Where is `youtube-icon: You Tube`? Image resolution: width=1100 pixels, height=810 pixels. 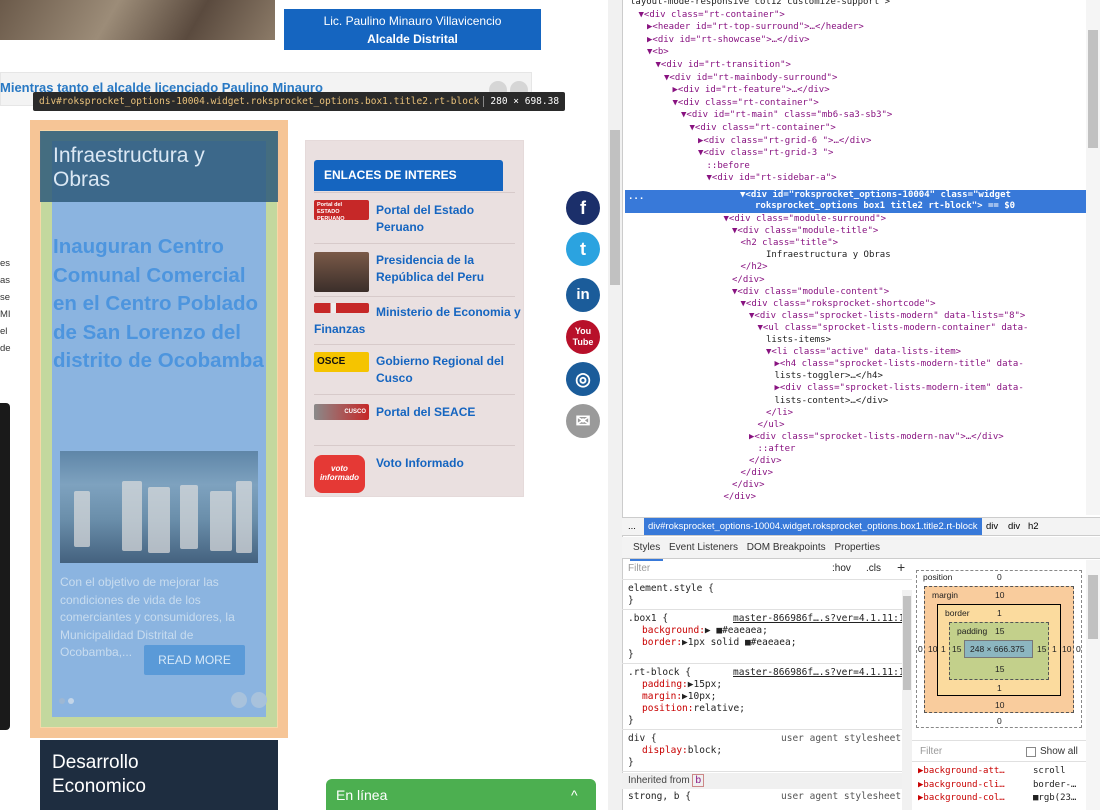 youtube-icon: You Tube is located at coordinates (583, 337).